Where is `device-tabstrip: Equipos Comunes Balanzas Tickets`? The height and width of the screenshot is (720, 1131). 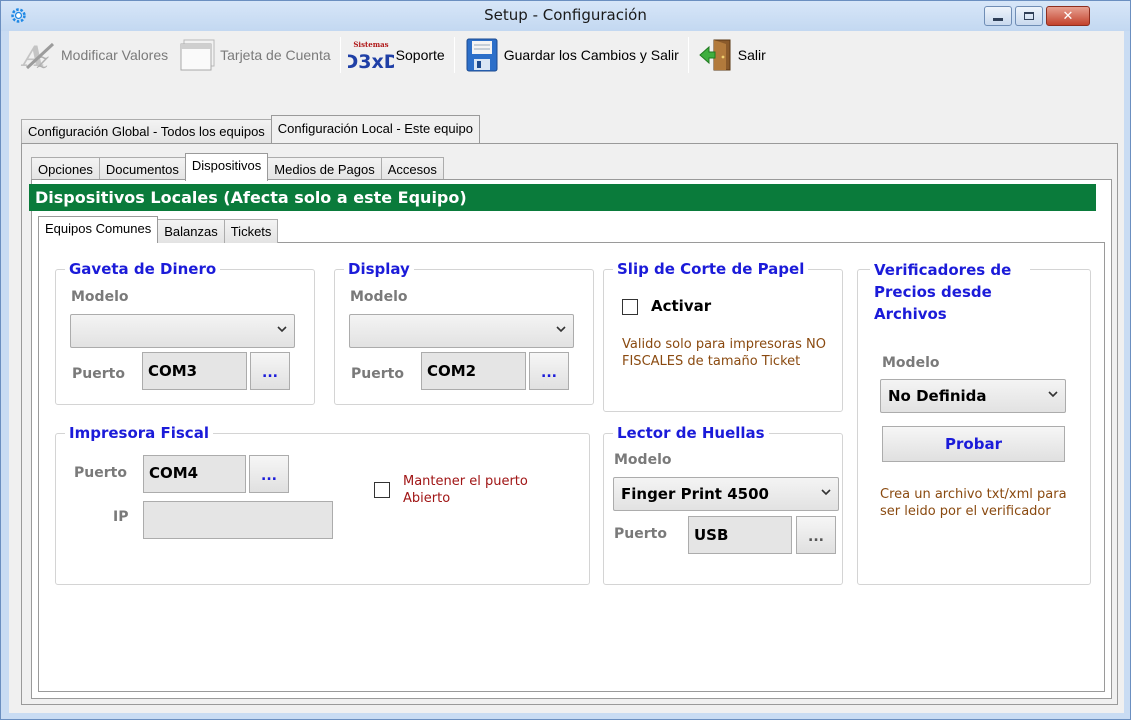
device-tabstrip: Equipos Comunes Balanzas Tickets is located at coordinates (158, 229).